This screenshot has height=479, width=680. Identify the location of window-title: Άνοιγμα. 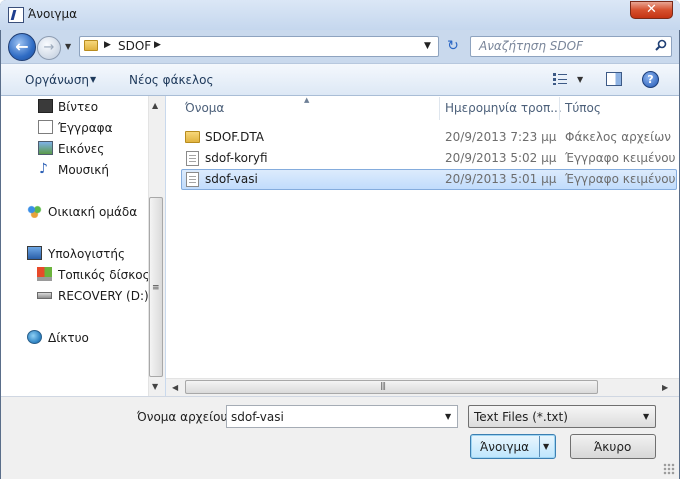
(53, 14).